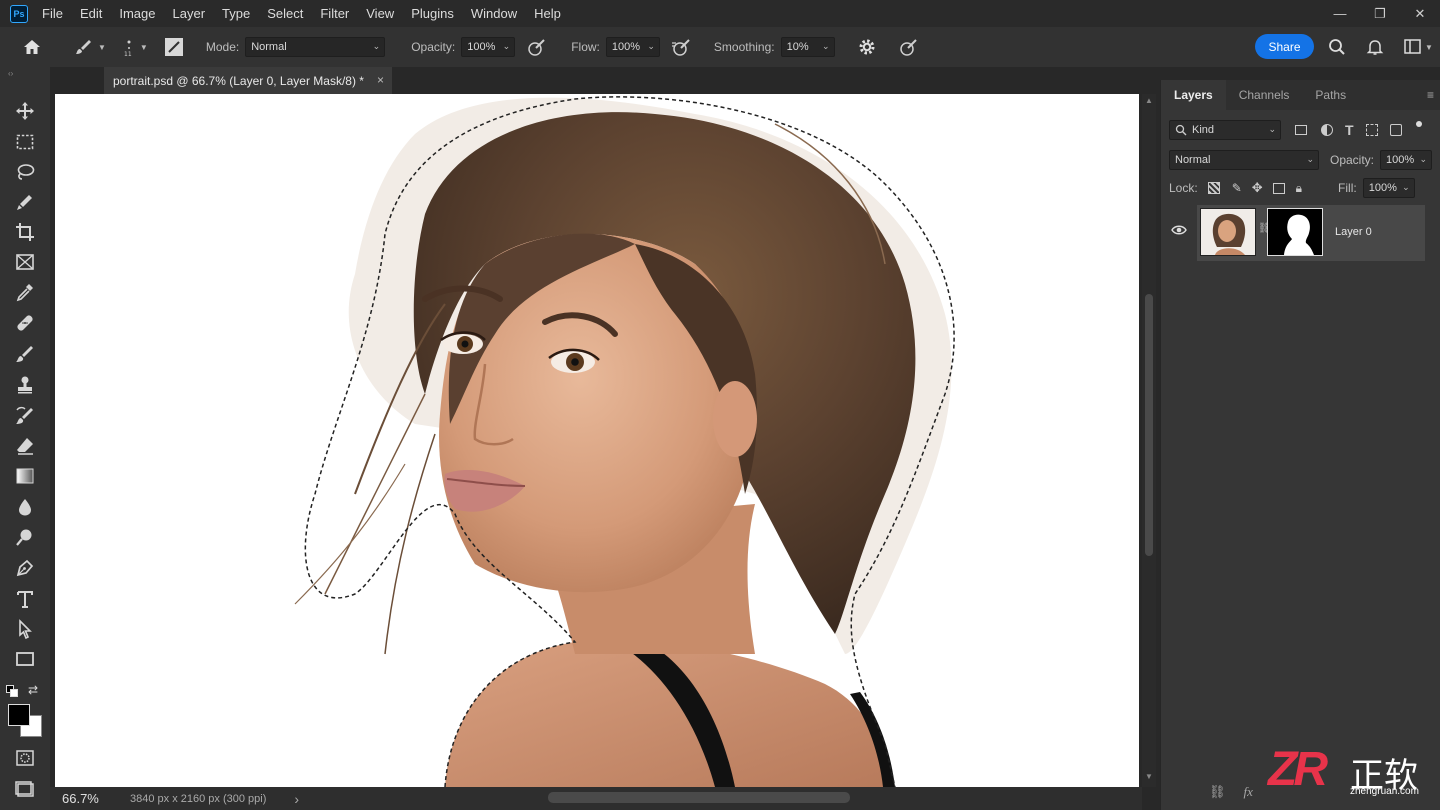 Image resolution: width=1440 pixels, height=810 pixels. I want to click on panel-menu-icon: ≡, so click(1430, 95).